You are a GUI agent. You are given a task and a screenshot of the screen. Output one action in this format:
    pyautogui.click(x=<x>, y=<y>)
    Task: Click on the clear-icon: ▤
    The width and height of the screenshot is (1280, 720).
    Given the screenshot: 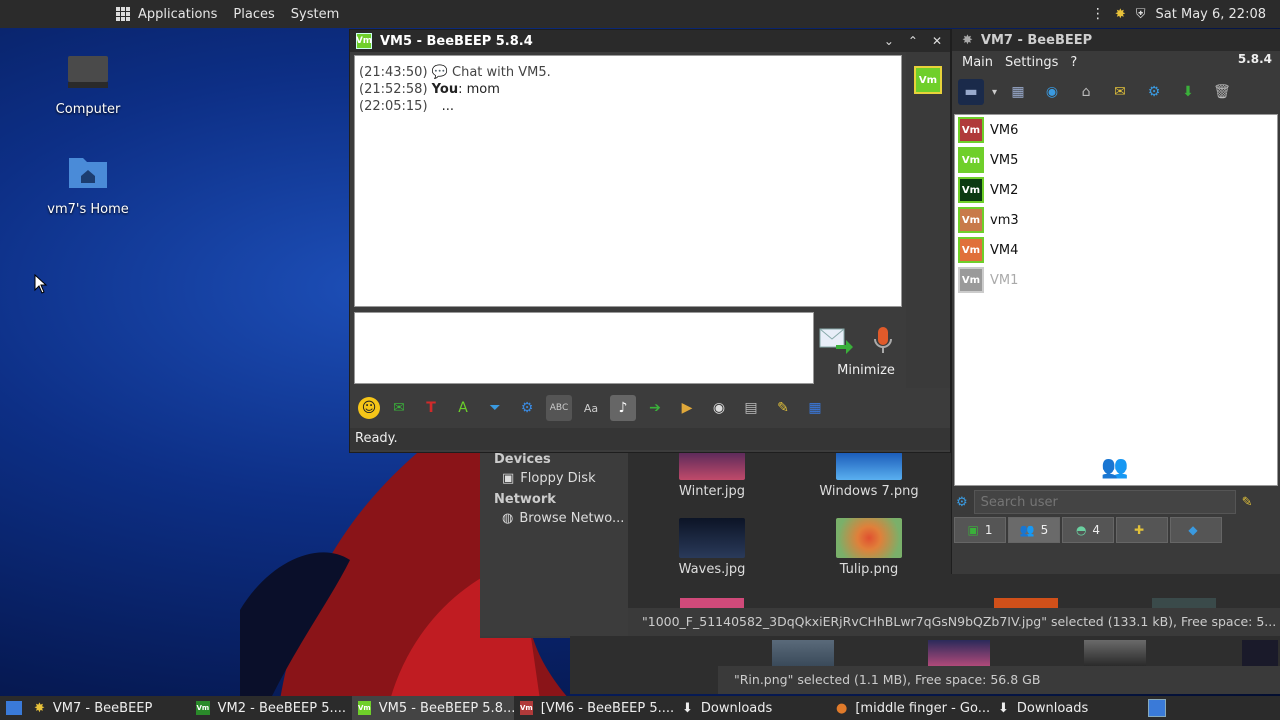 What is the action you would take?
    pyautogui.click(x=751, y=408)
    